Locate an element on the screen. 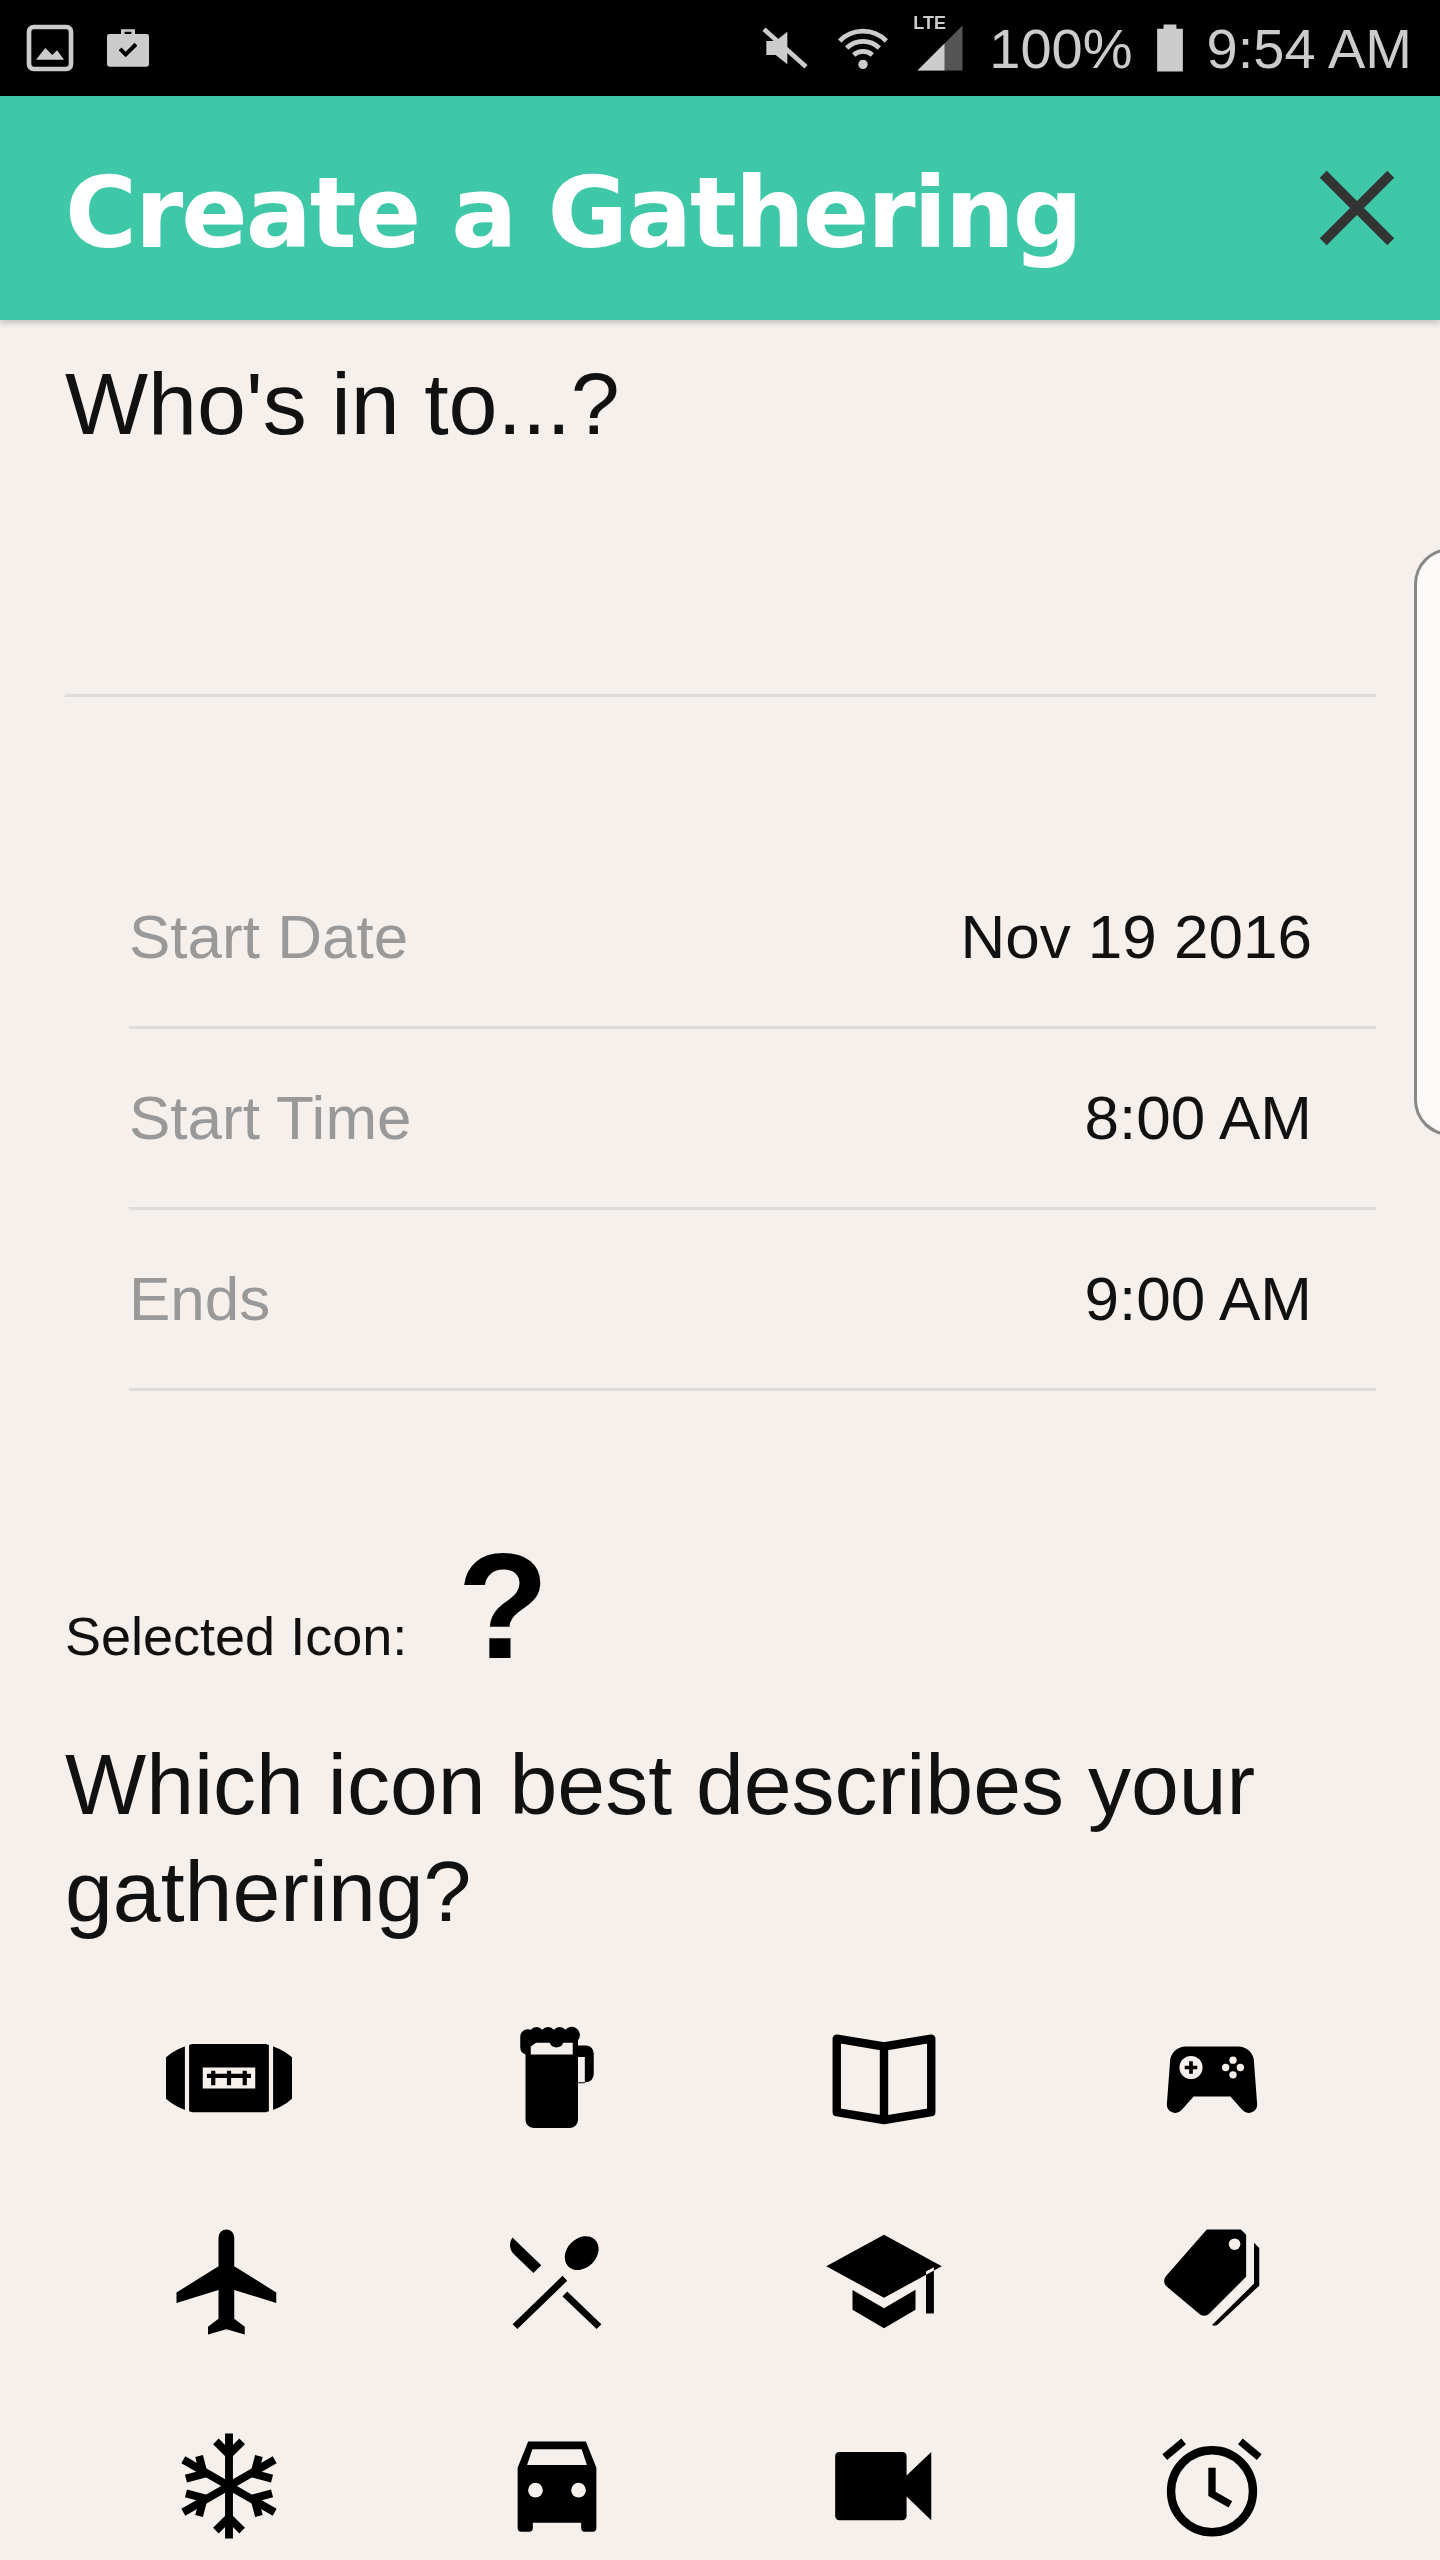  battery-level: 100% is located at coordinates (1061, 48).